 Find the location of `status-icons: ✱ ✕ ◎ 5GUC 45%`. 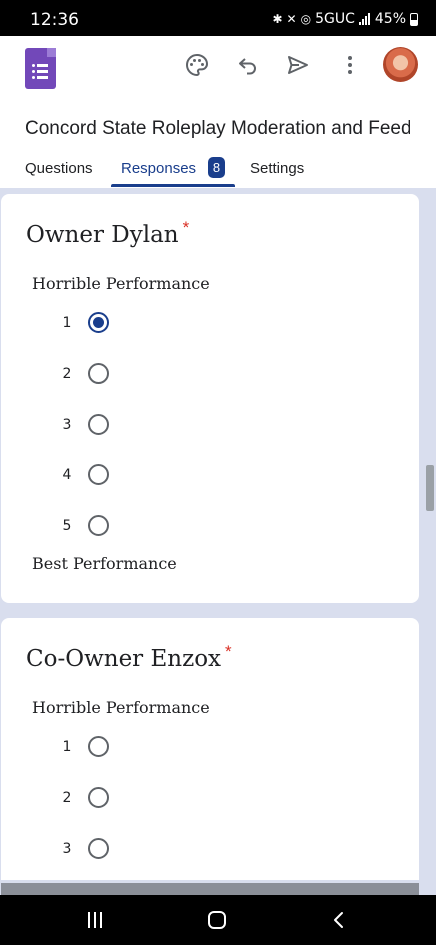

status-icons: ✱ ✕ ◎ 5GUC 45% is located at coordinates (345, 19).